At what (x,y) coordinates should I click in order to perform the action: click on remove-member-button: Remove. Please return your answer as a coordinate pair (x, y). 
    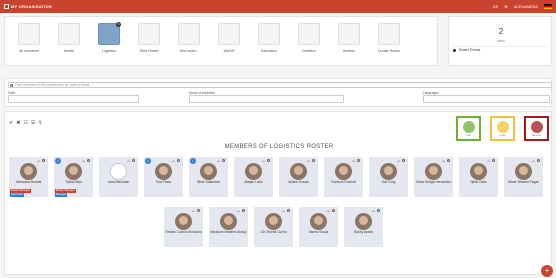
    Looking at the image, I should click on (536, 128).